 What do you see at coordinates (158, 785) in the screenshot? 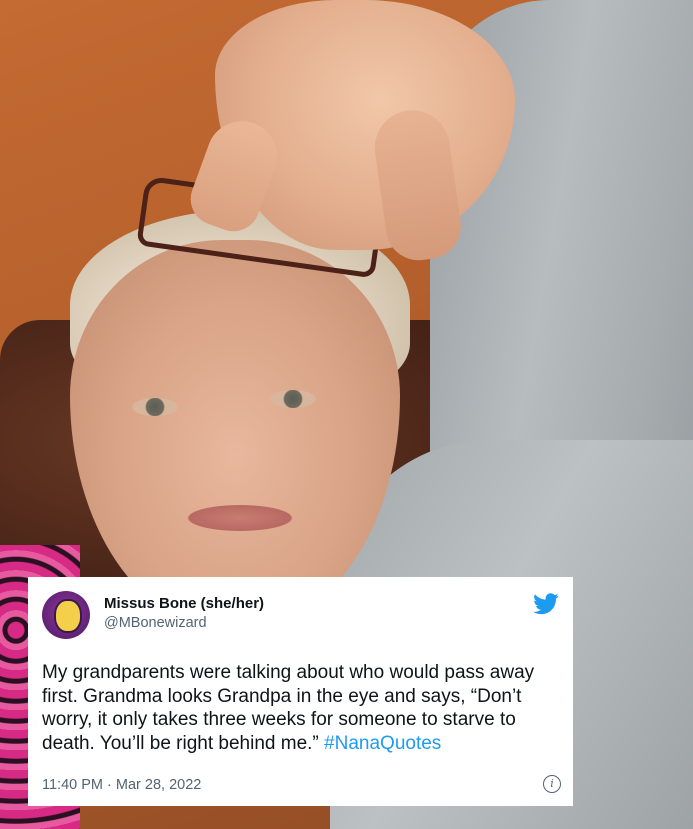
I see `tweet-date: Mar 28, 2022` at bounding box center [158, 785].